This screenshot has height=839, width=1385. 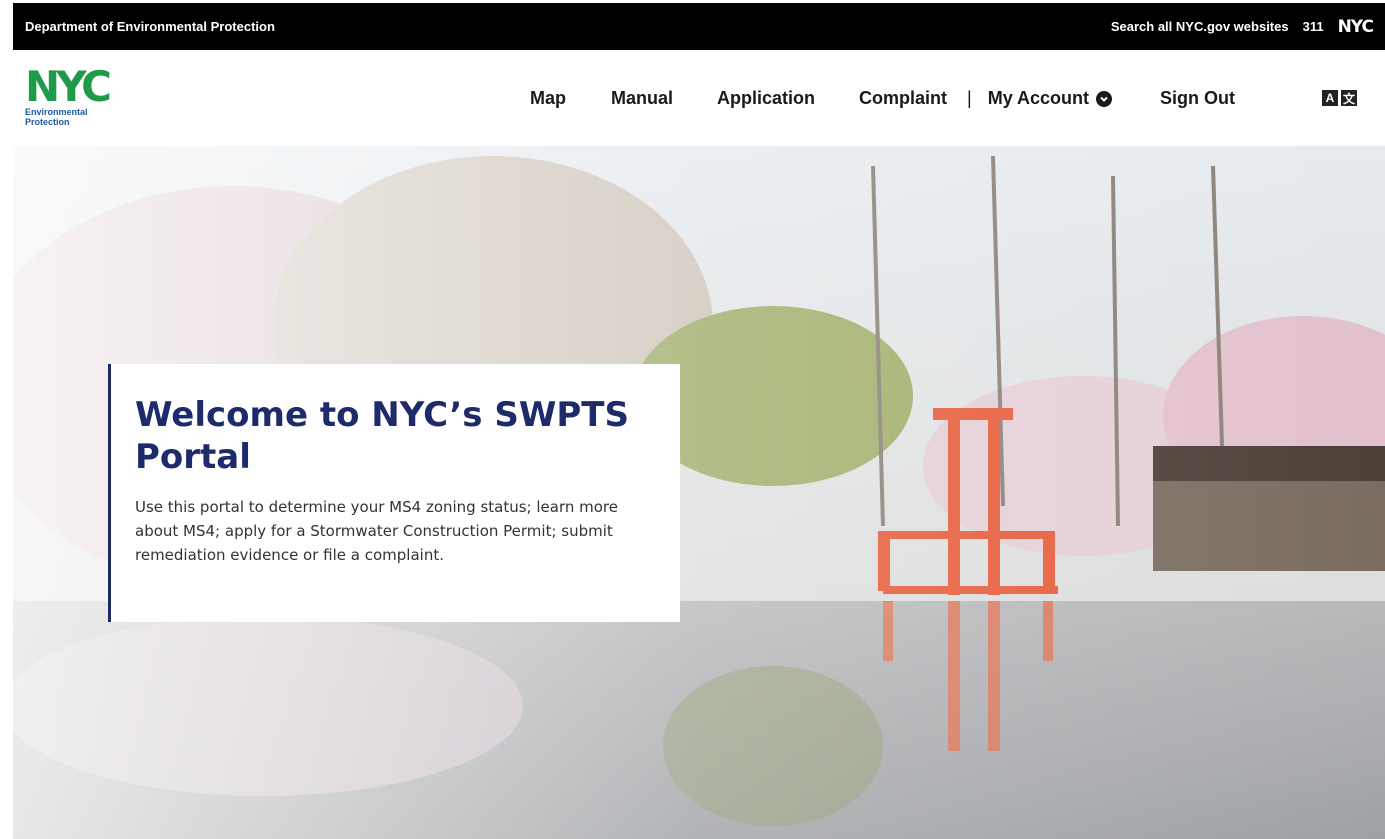 What do you see at coordinates (150, 26) in the screenshot?
I see `department-link: Department of Environmental Protection` at bounding box center [150, 26].